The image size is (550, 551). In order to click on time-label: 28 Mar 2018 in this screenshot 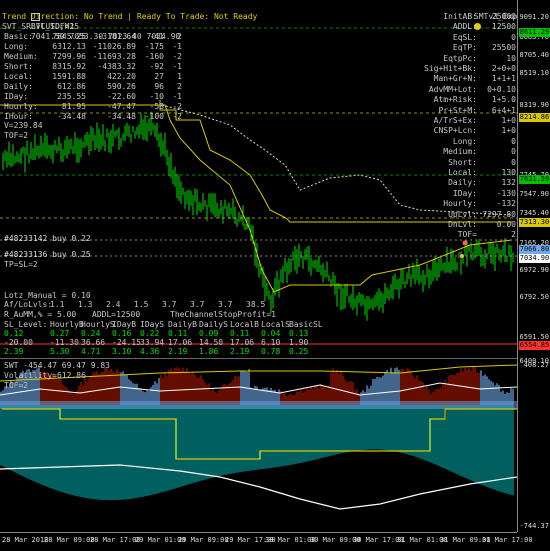, I will do `click(25, 540)`.